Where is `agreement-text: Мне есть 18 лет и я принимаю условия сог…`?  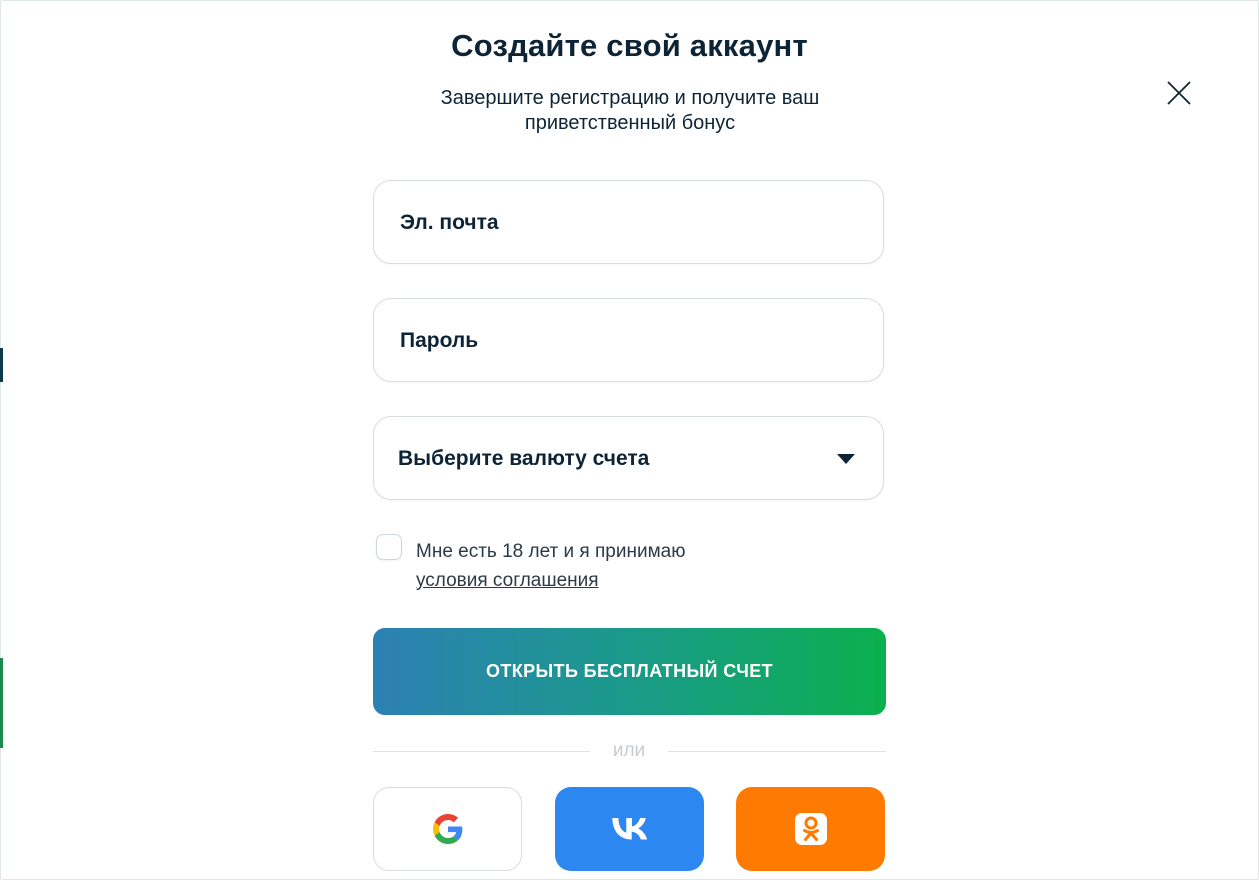
agreement-text: Мне есть 18 лет и я принимаю условия сог… is located at coordinates (550, 566).